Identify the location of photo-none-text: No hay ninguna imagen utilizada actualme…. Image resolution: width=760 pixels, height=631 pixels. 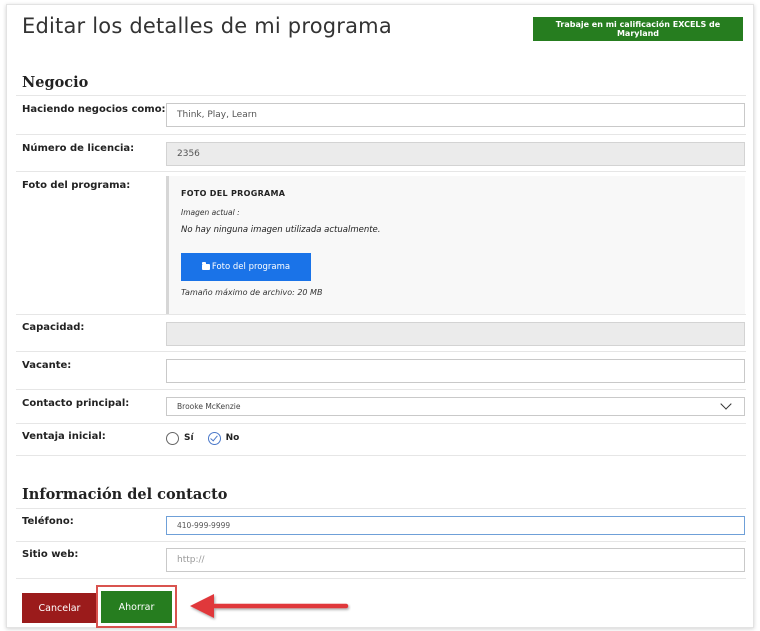
(281, 230).